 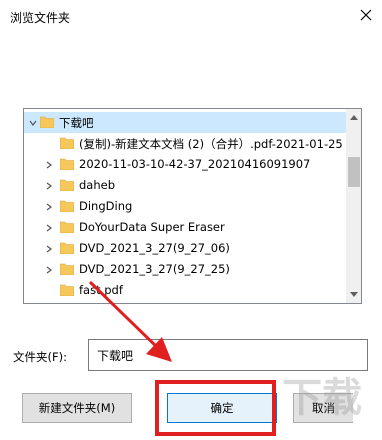 I want to click on tree-item: fycadeditor, so click(x=185, y=301).